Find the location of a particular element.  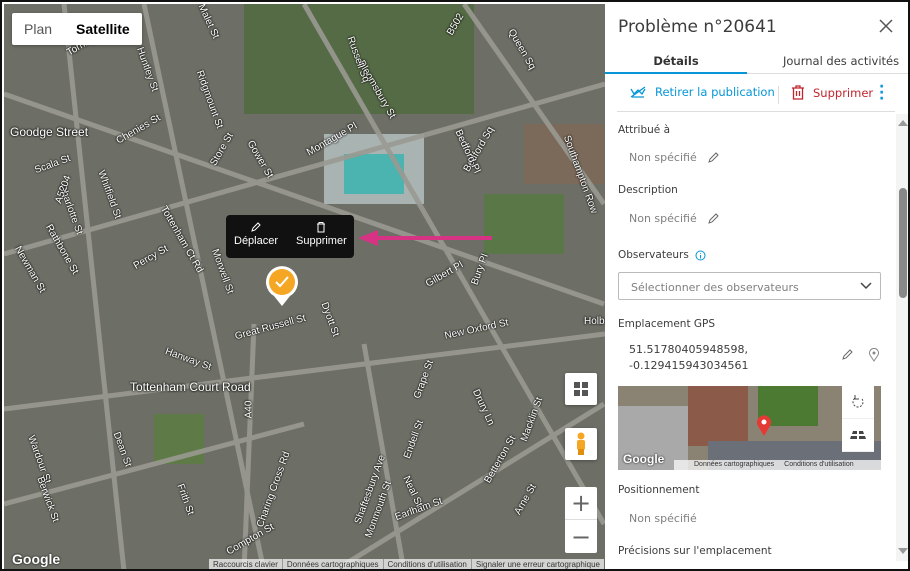

description-value: Non spécifié is located at coordinates (663, 218).